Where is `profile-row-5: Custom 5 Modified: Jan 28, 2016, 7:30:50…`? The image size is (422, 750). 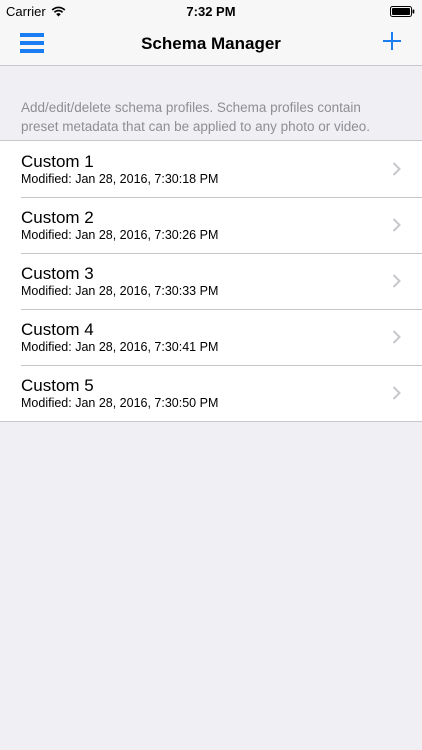
profile-row-5: Custom 5 Modified: Jan 28, 2016, 7:30:50… is located at coordinates (211, 393).